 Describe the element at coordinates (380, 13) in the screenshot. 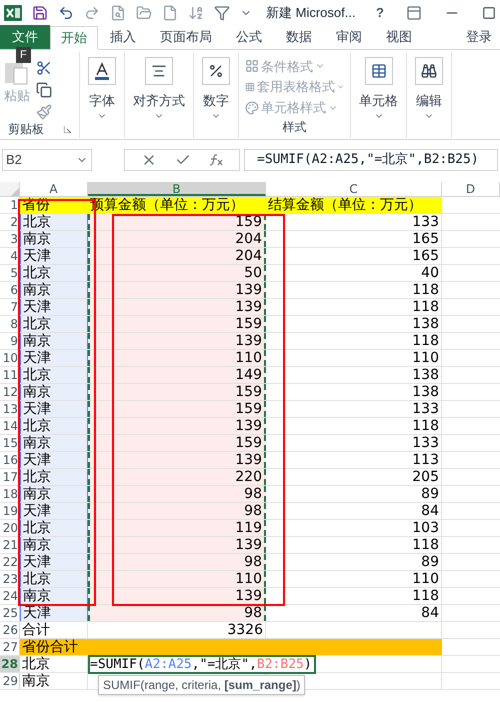

I see `help-button: ?` at that location.